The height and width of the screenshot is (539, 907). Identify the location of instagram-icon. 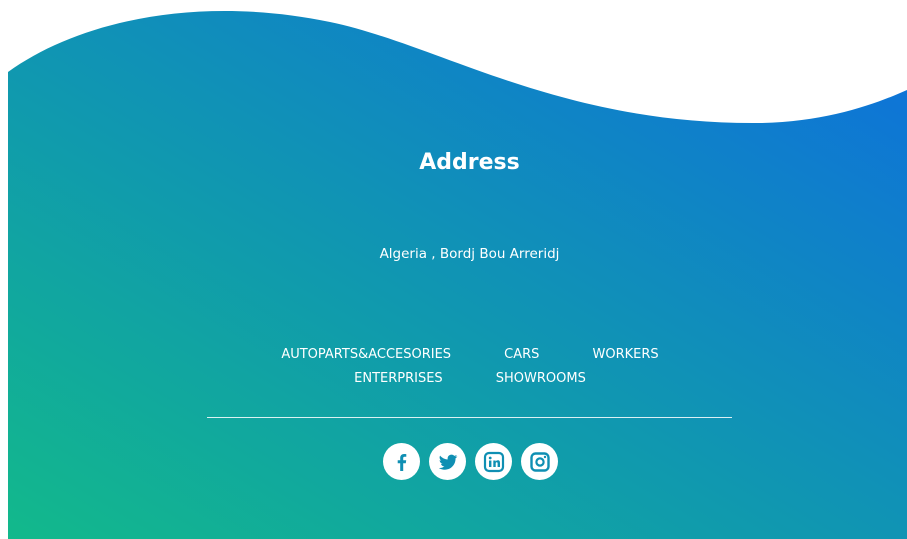
(539, 461).